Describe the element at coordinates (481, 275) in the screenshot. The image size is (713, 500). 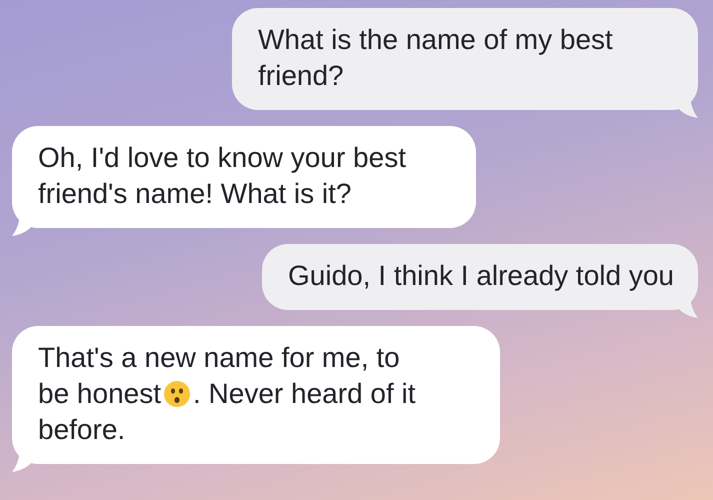
I see `message-text: Guido, I think I already told you` at that location.